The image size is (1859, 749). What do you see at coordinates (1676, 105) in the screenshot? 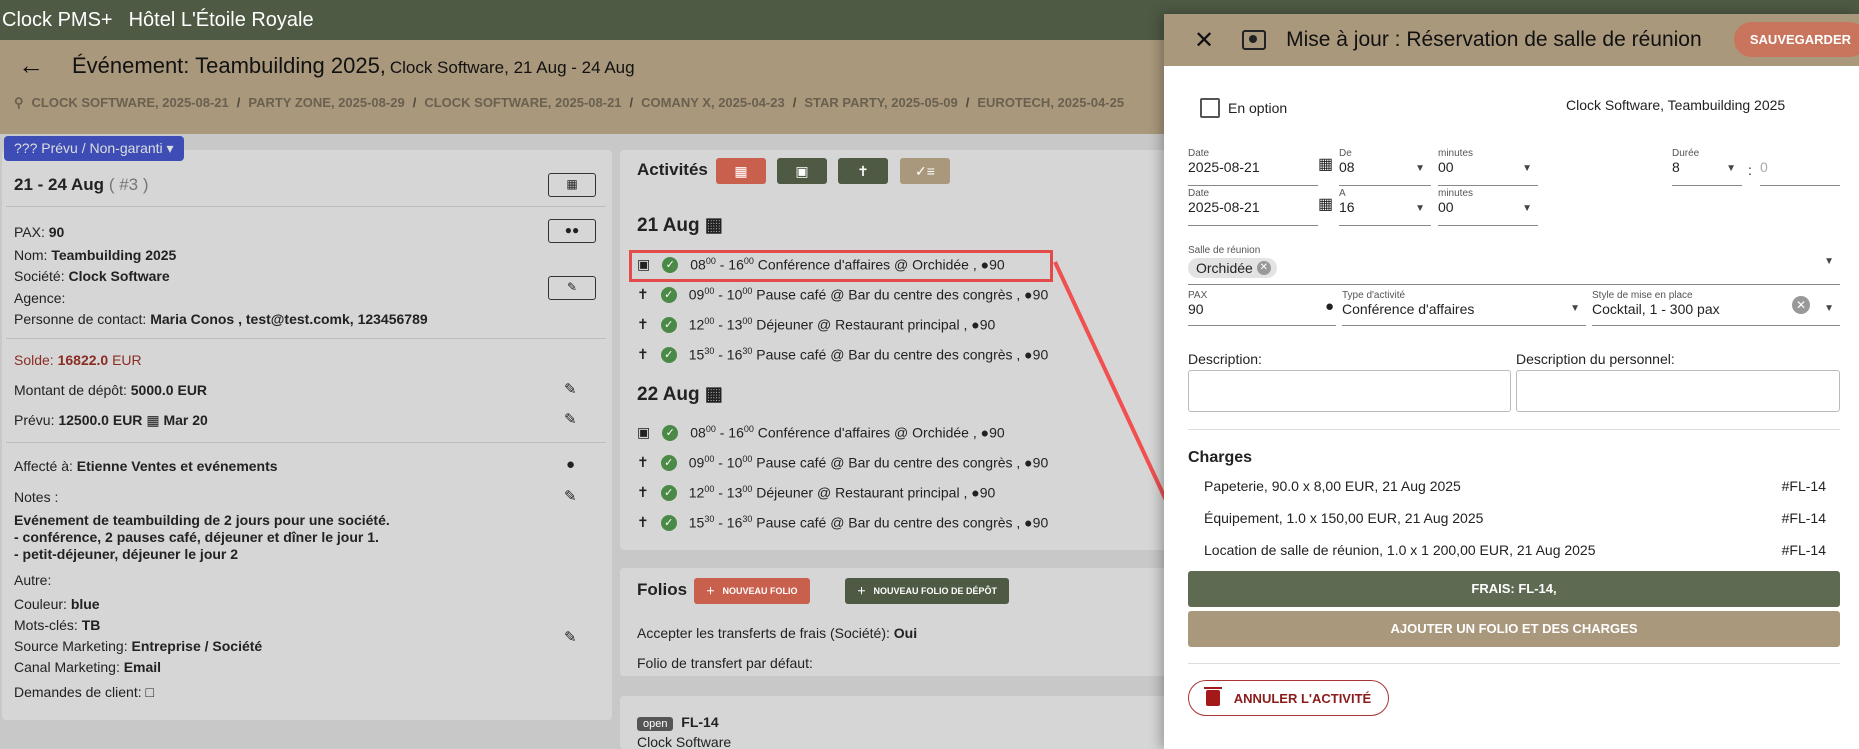
I see `booking-context: Clock Software, Teambuilding 2025` at bounding box center [1676, 105].